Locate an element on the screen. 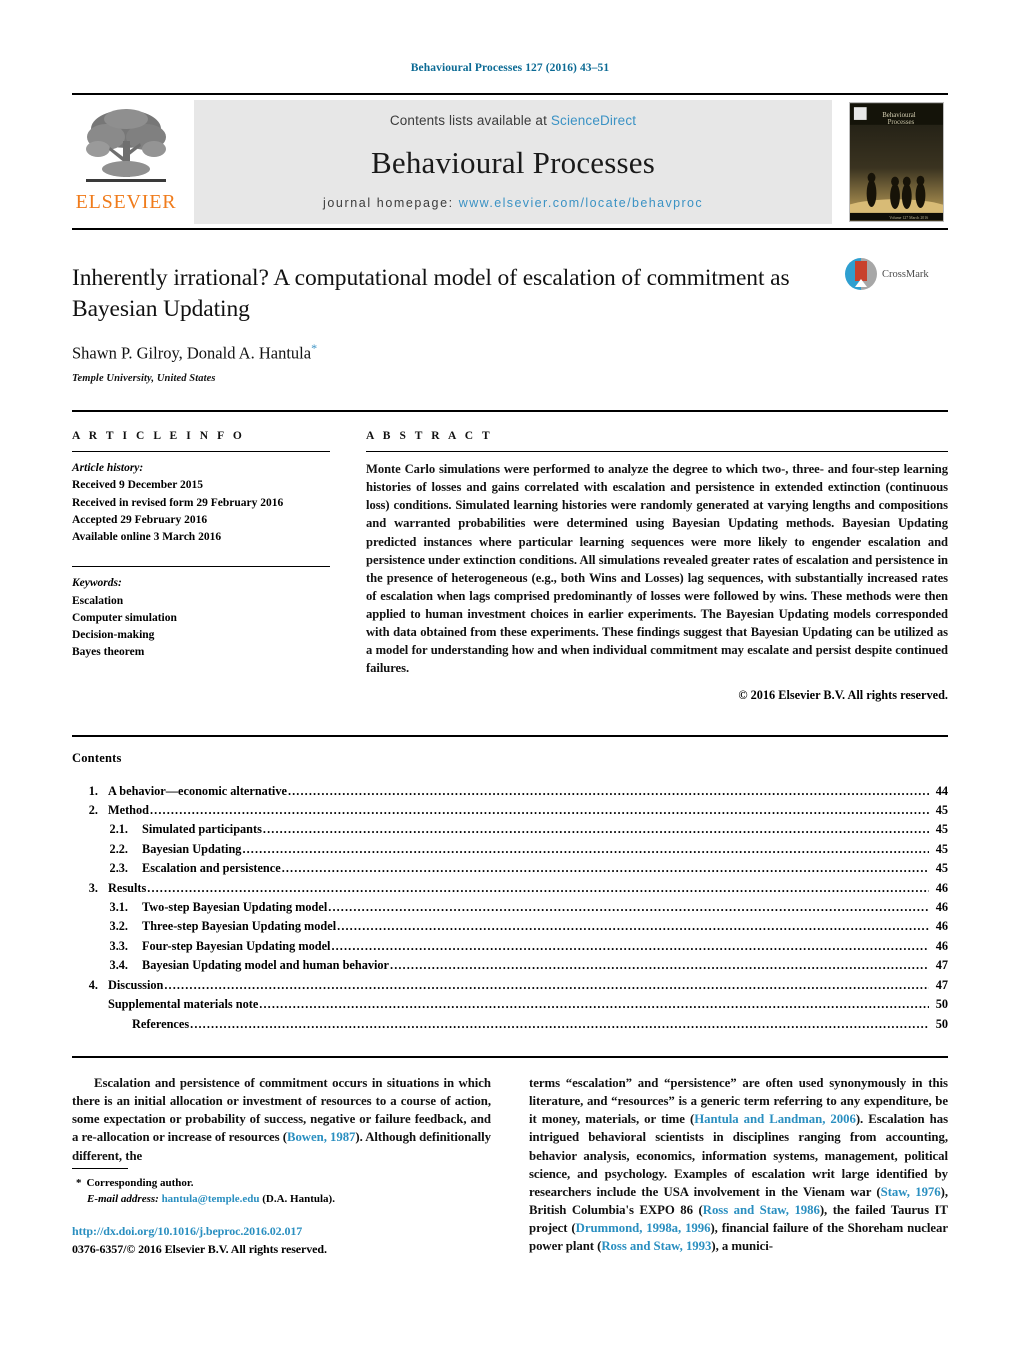 This screenshot has height=1351, width=1020. running-head: Behavioural Processes 127 (2016) 43–51 is located at coordinates (510, 68).